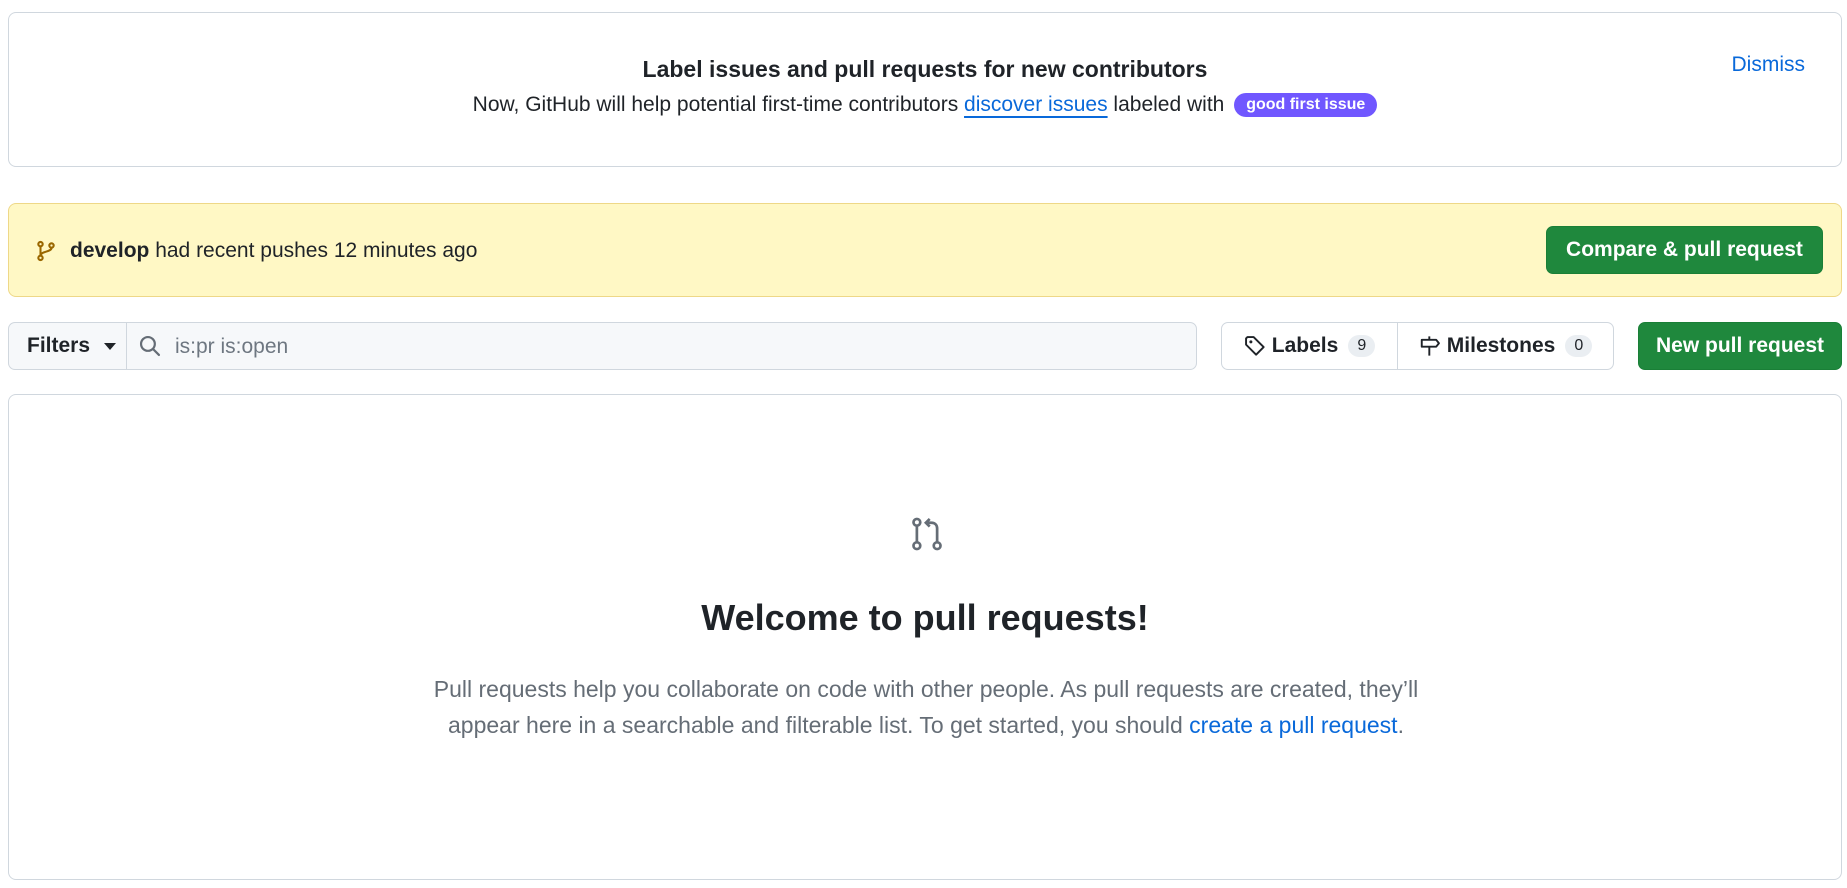  I want to click on search-field, so click(661, 346).